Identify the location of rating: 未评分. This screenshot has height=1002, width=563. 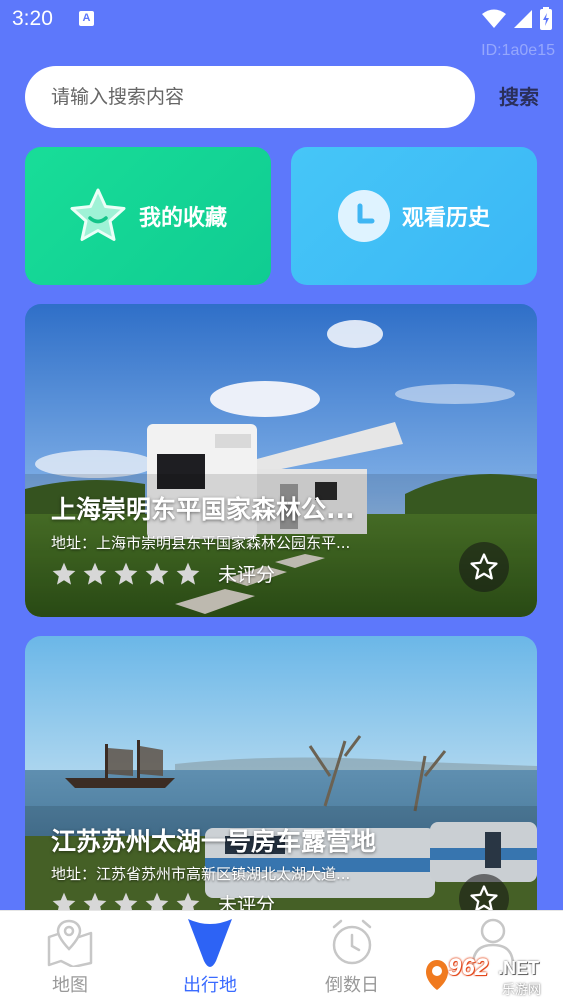
(163, 573).